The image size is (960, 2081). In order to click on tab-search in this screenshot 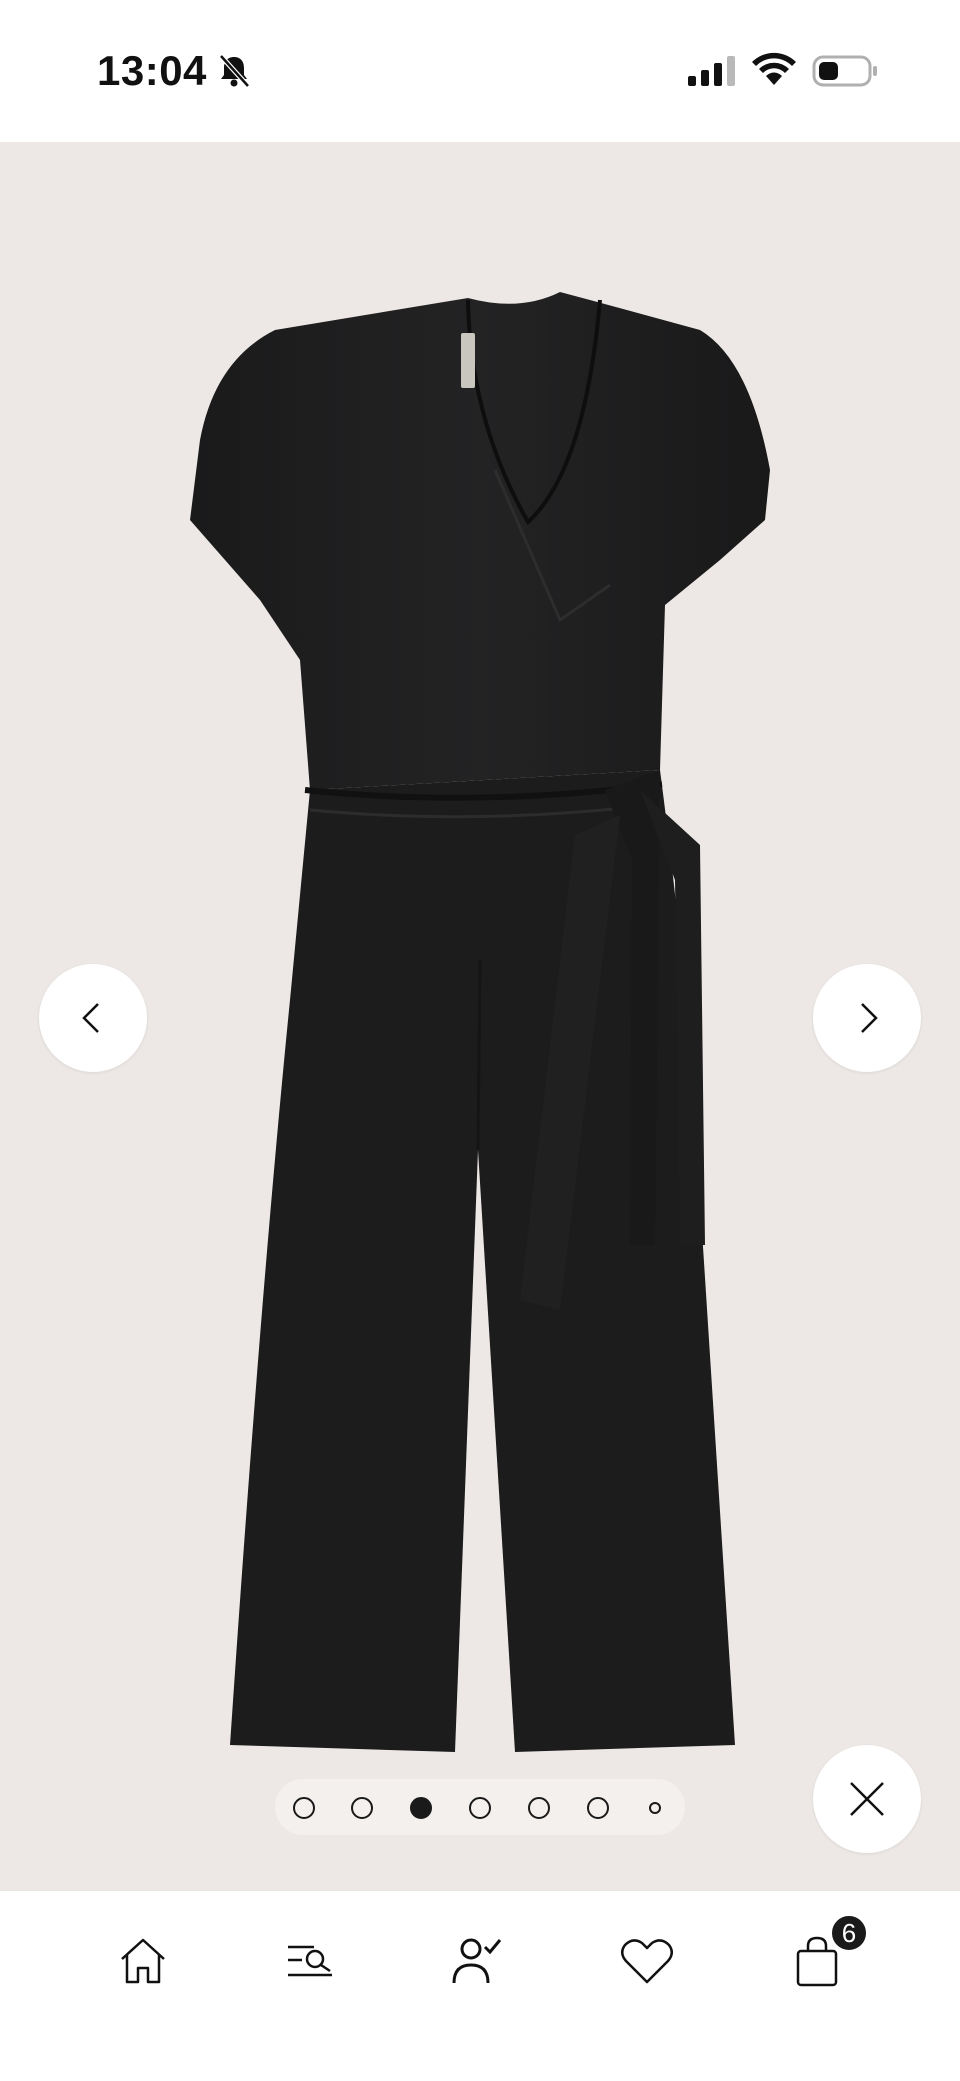, I will do `click(310, 1961)`.